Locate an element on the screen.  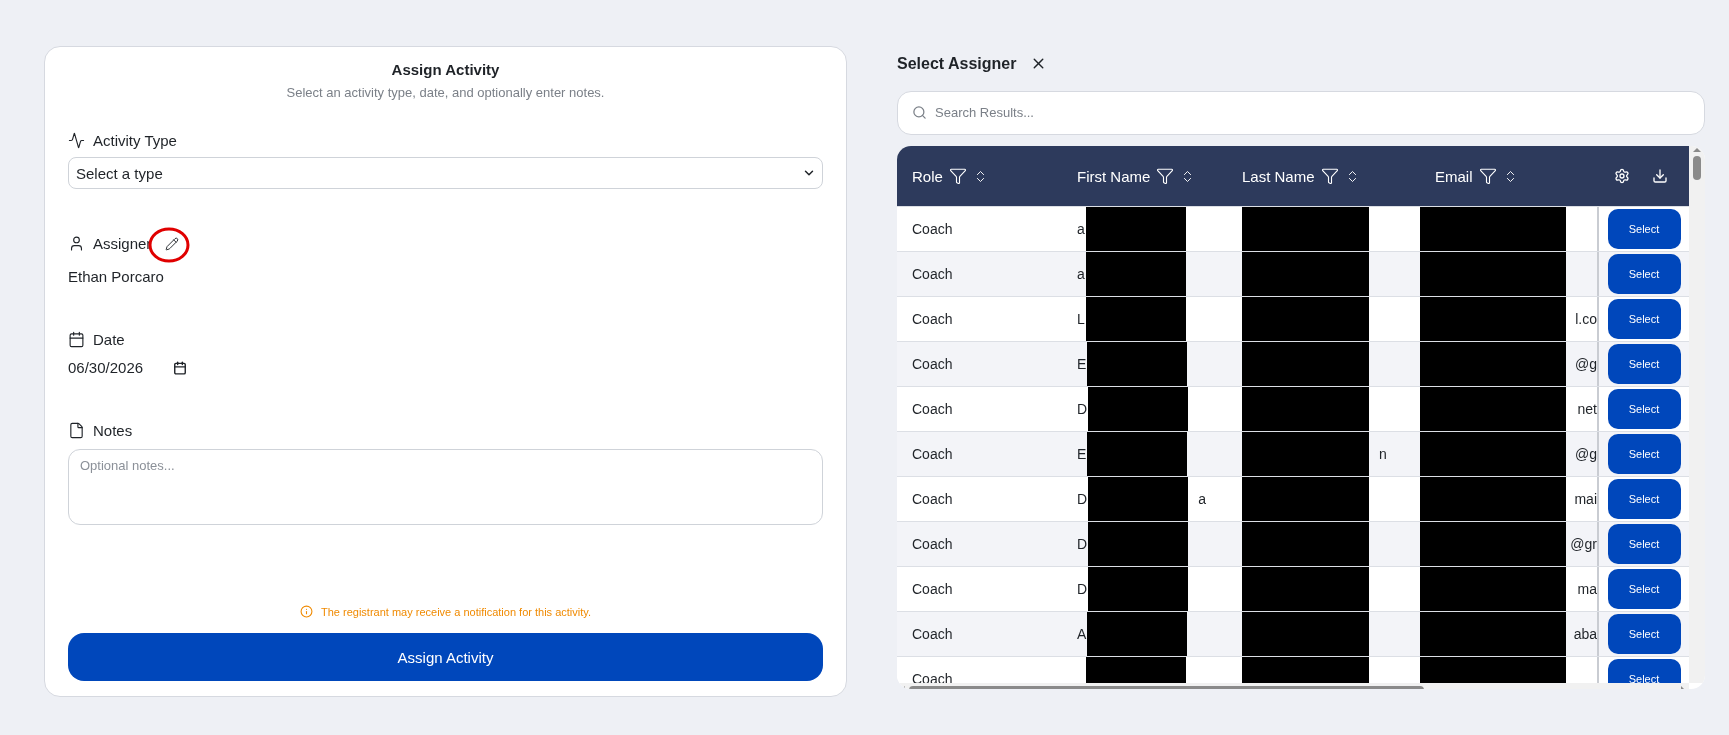
field-label: Activity Type is located at coordinates (135, 140).